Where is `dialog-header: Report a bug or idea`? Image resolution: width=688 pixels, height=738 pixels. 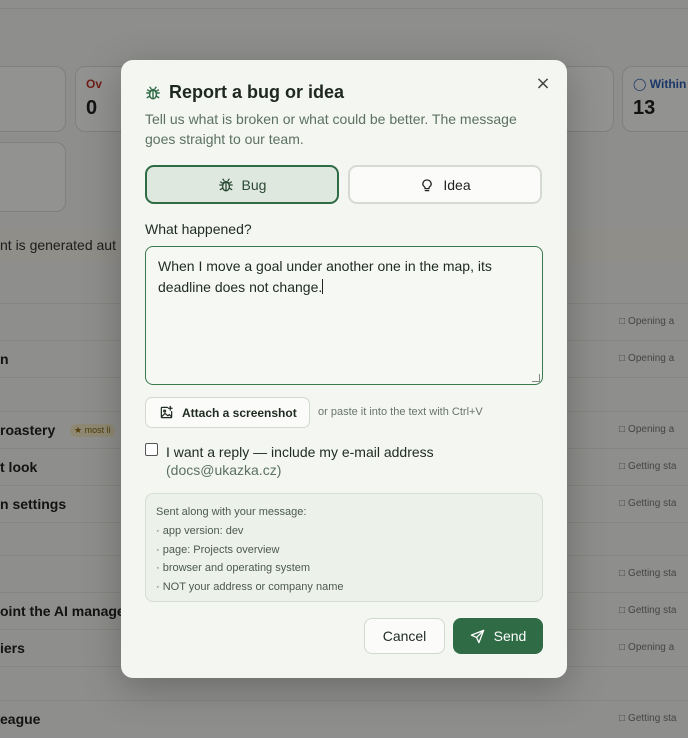
dialog-header: Report a bug or idea is located at coordinates (244, 92).